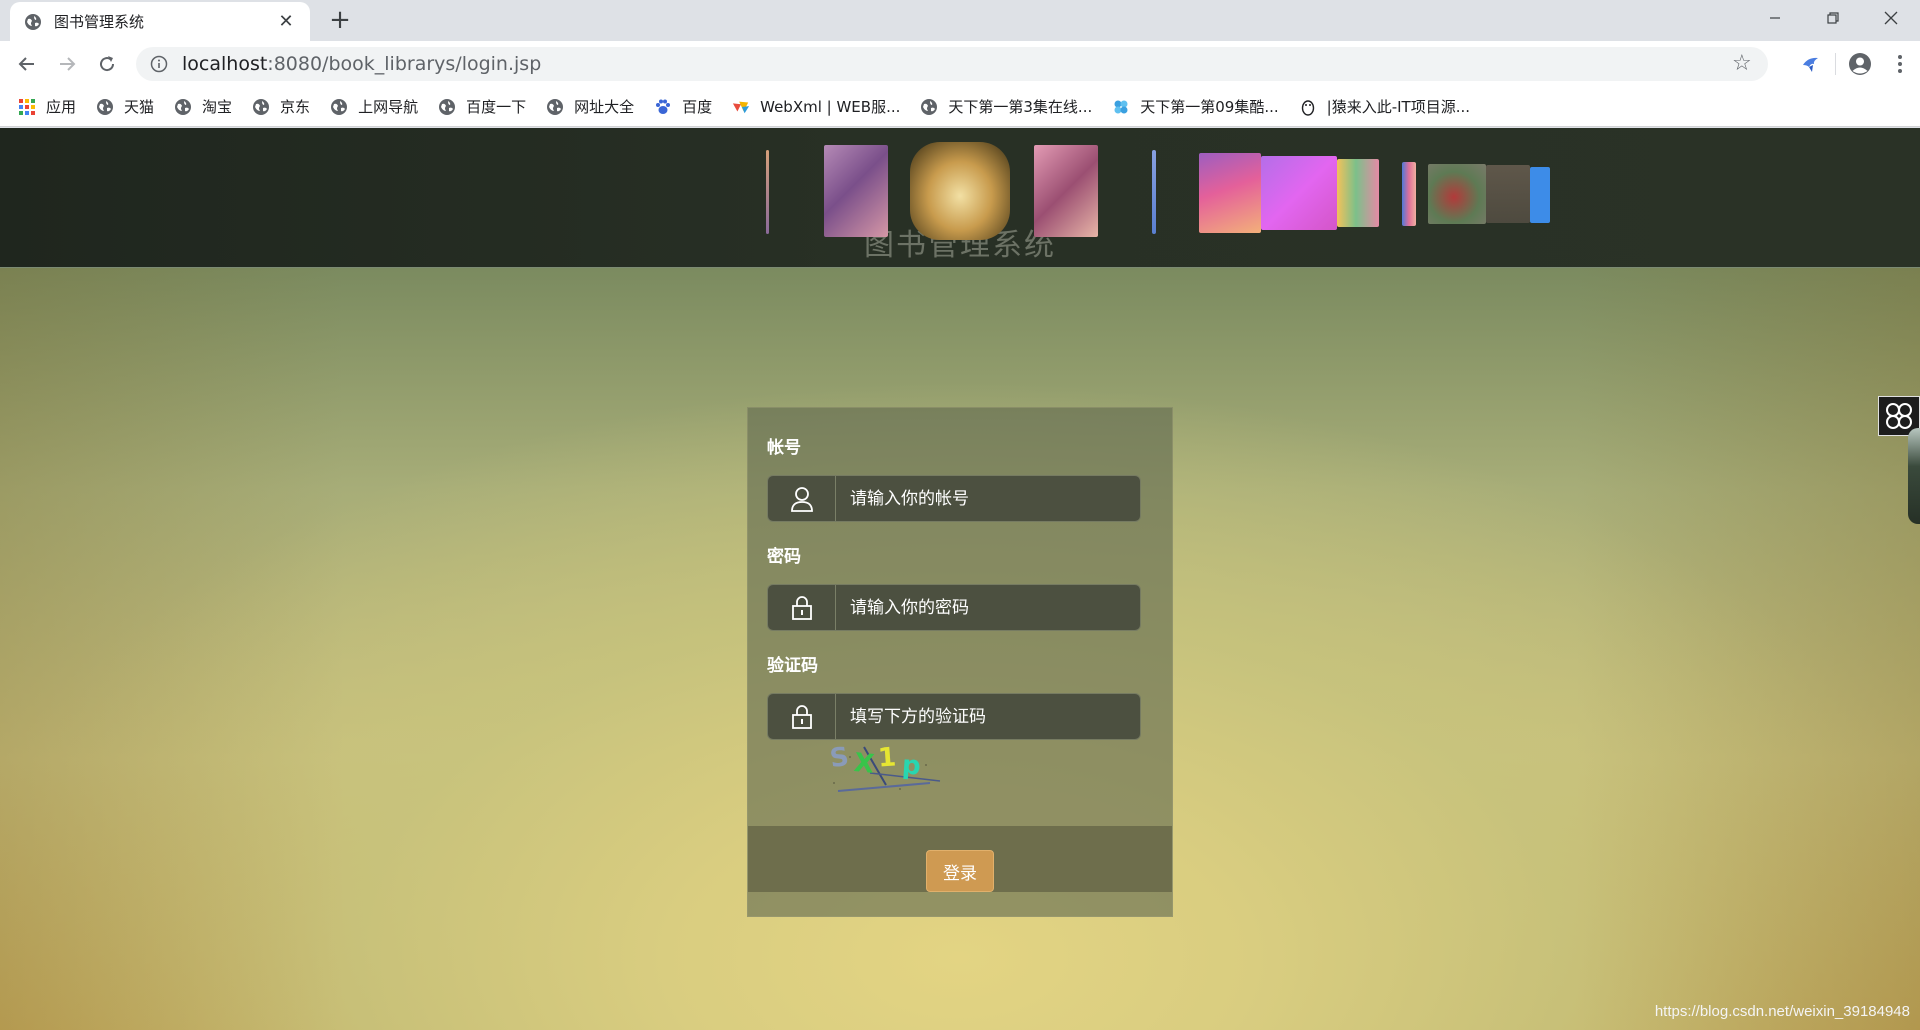 This screenshot has height=1030, width=1920. I want to click on captcha-char: 1, so click(887, 758).